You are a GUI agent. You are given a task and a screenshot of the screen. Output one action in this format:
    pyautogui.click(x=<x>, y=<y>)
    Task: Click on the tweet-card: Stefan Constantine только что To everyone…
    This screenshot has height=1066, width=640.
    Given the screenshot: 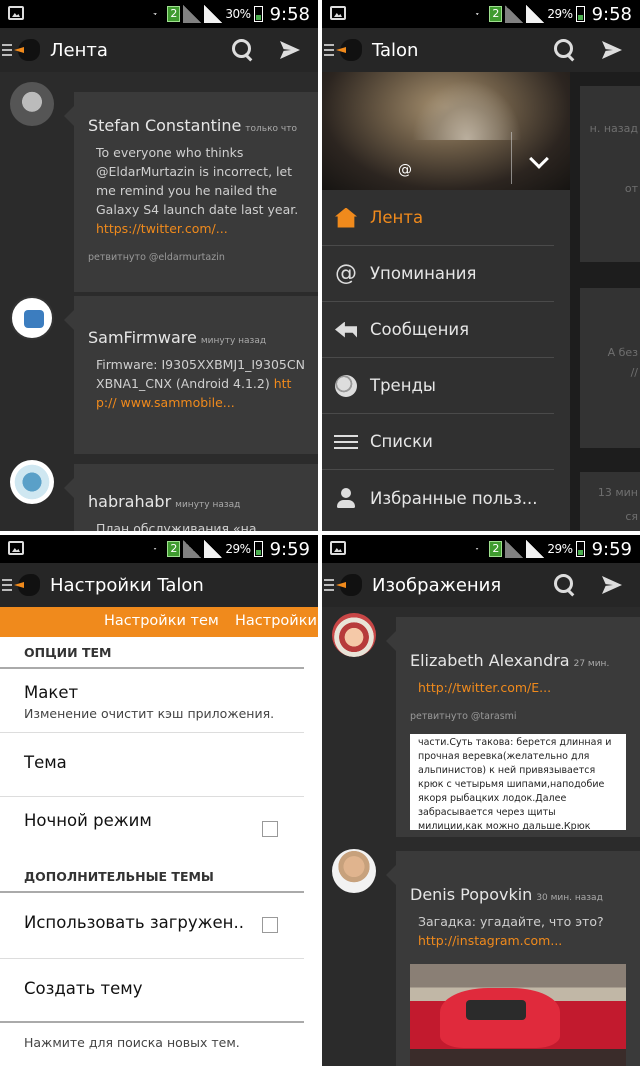 What is the action you would take?
    pyautogui.click(x=191, y=192)
    